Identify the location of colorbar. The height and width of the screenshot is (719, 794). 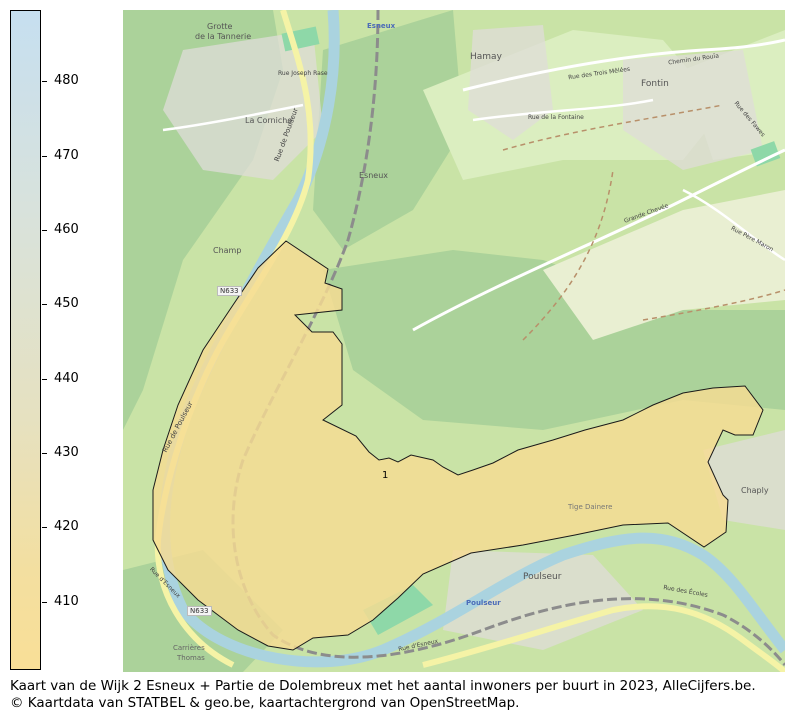
(25, 340).